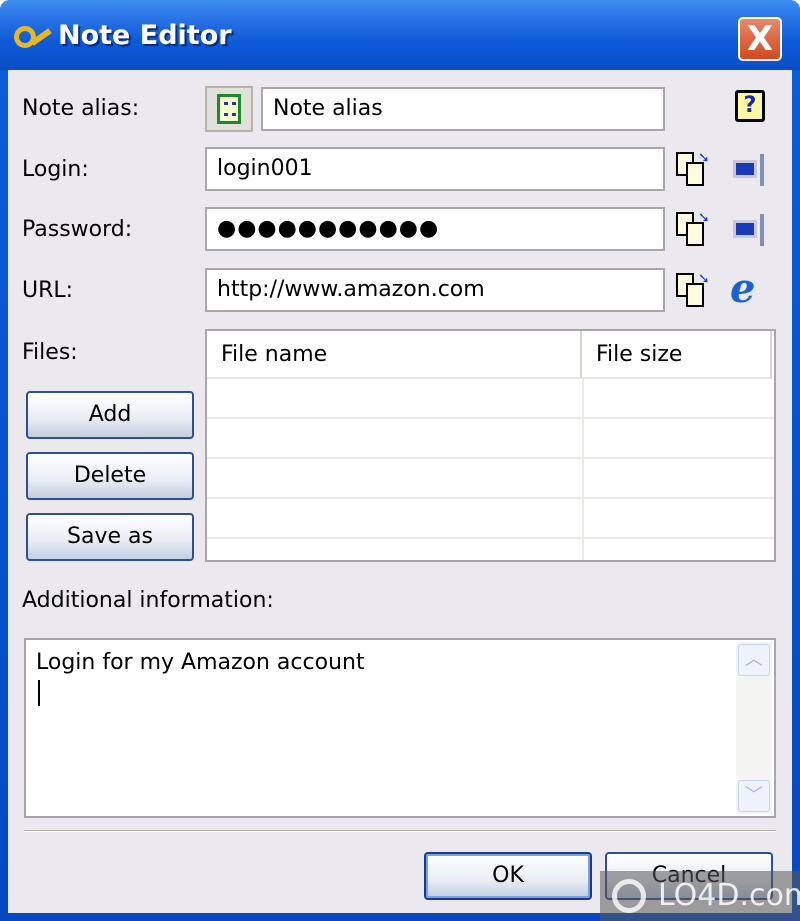 The height and width of the screenshot is (921, 800). What do you see at coordinates (200, 662) in the screenshot?
I see `additional-info-text: Login for my Amazon account` at bounding box center [200, 662].